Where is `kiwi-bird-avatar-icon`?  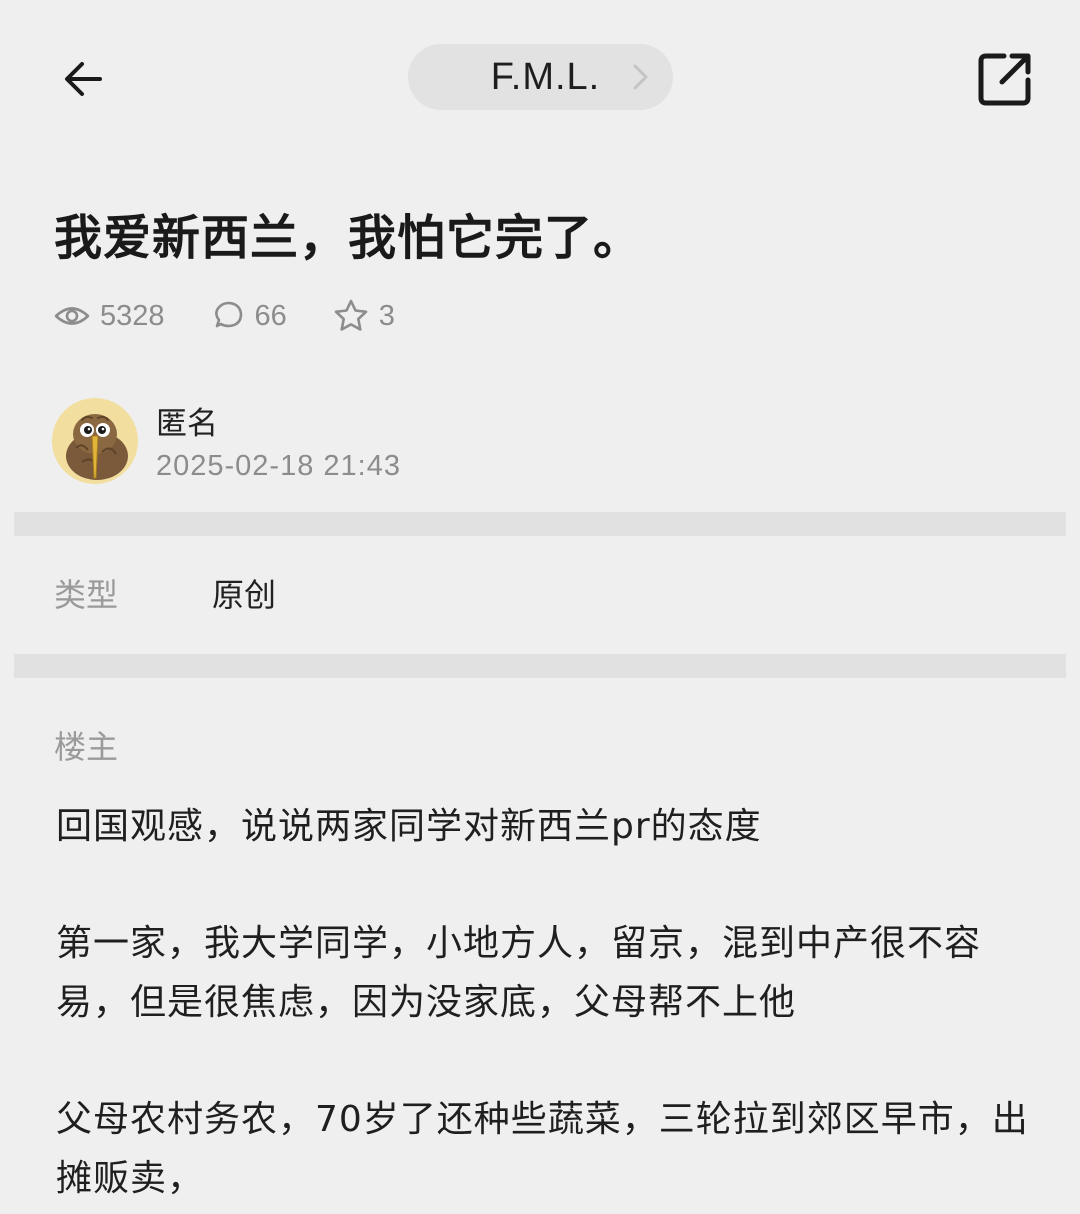
kiwi-bird-avatar-icon is located at coordinates (95, 441).